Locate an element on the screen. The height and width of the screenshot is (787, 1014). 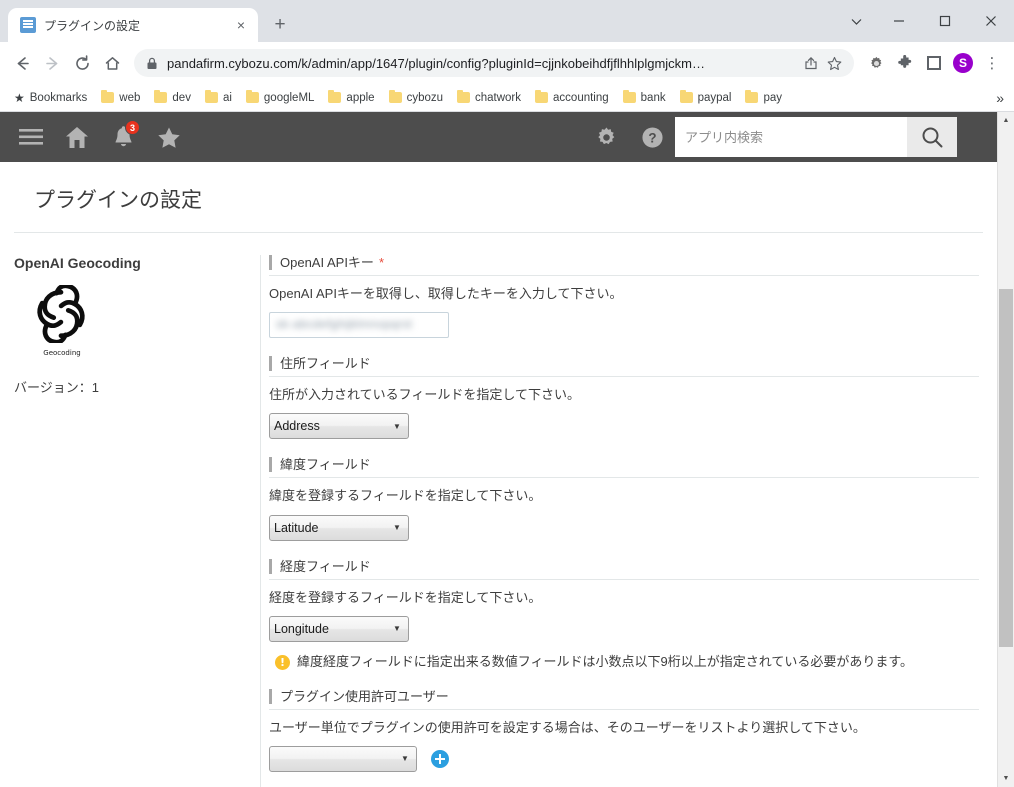
favorites-star-icon is located at coordinates (169, 137).